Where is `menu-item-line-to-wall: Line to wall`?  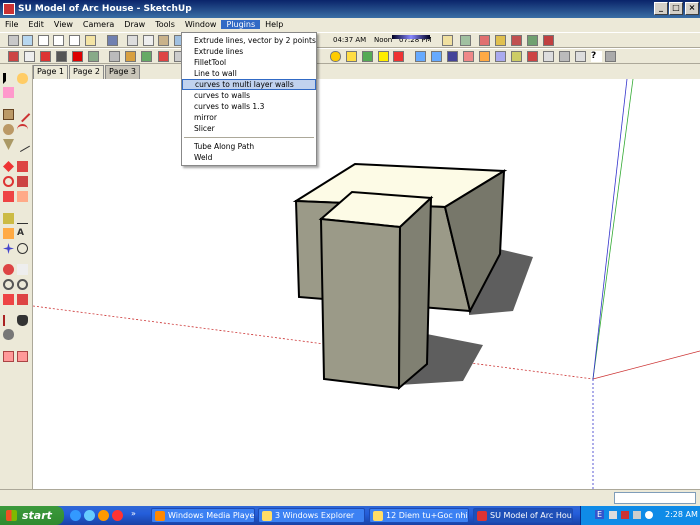
menu-item-line-to-wall: Line to wall is located at coordinates (249, 73).